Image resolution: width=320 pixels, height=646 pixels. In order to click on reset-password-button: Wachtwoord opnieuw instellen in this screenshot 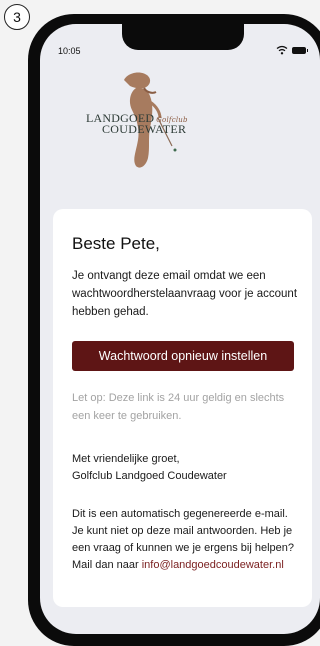, I will do `click(183, 356)`.